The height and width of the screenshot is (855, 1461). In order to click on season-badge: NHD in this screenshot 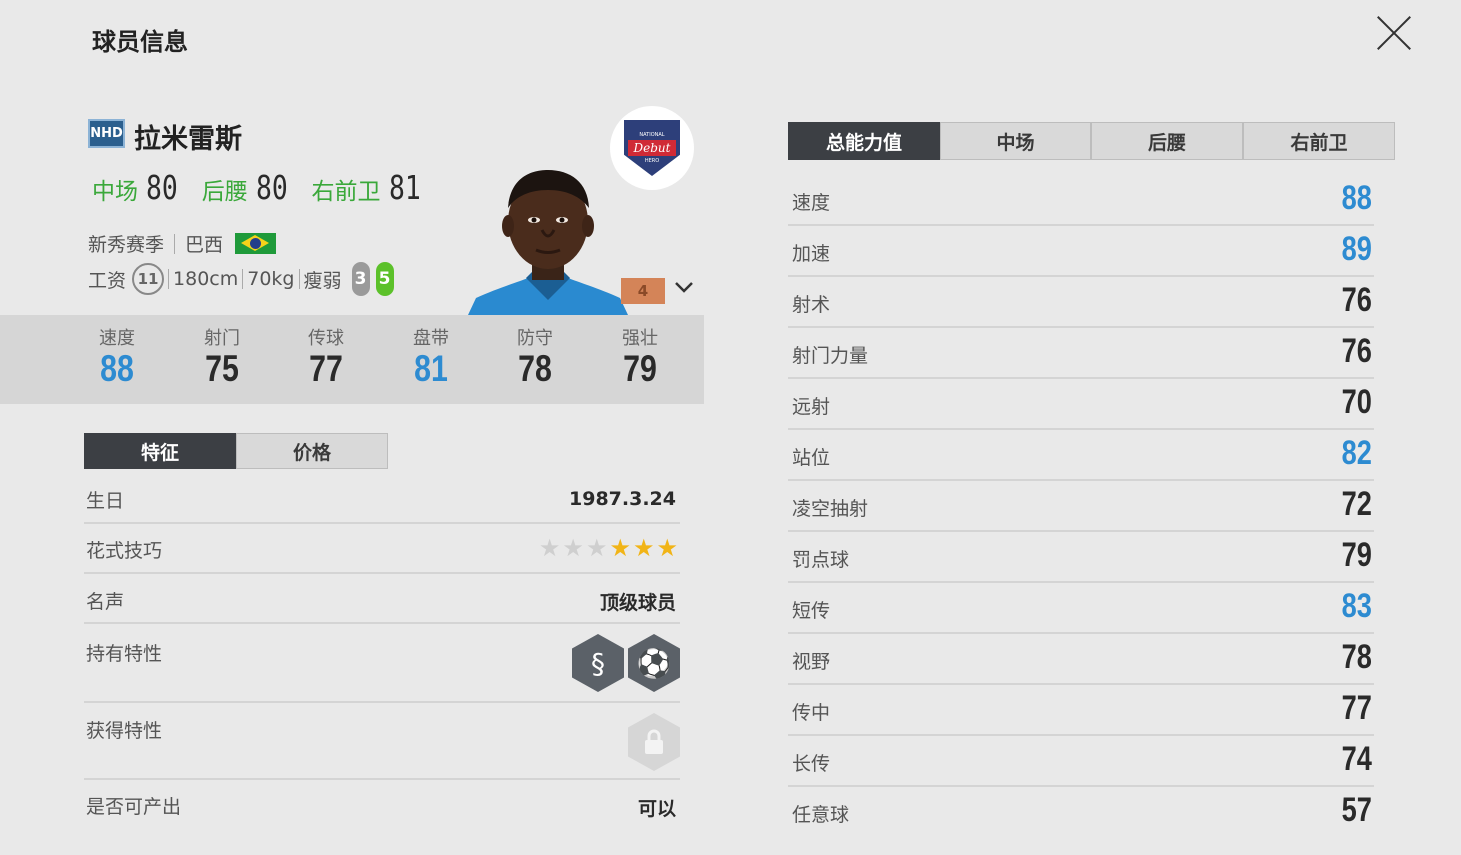, I will do `click(106, 133)`.